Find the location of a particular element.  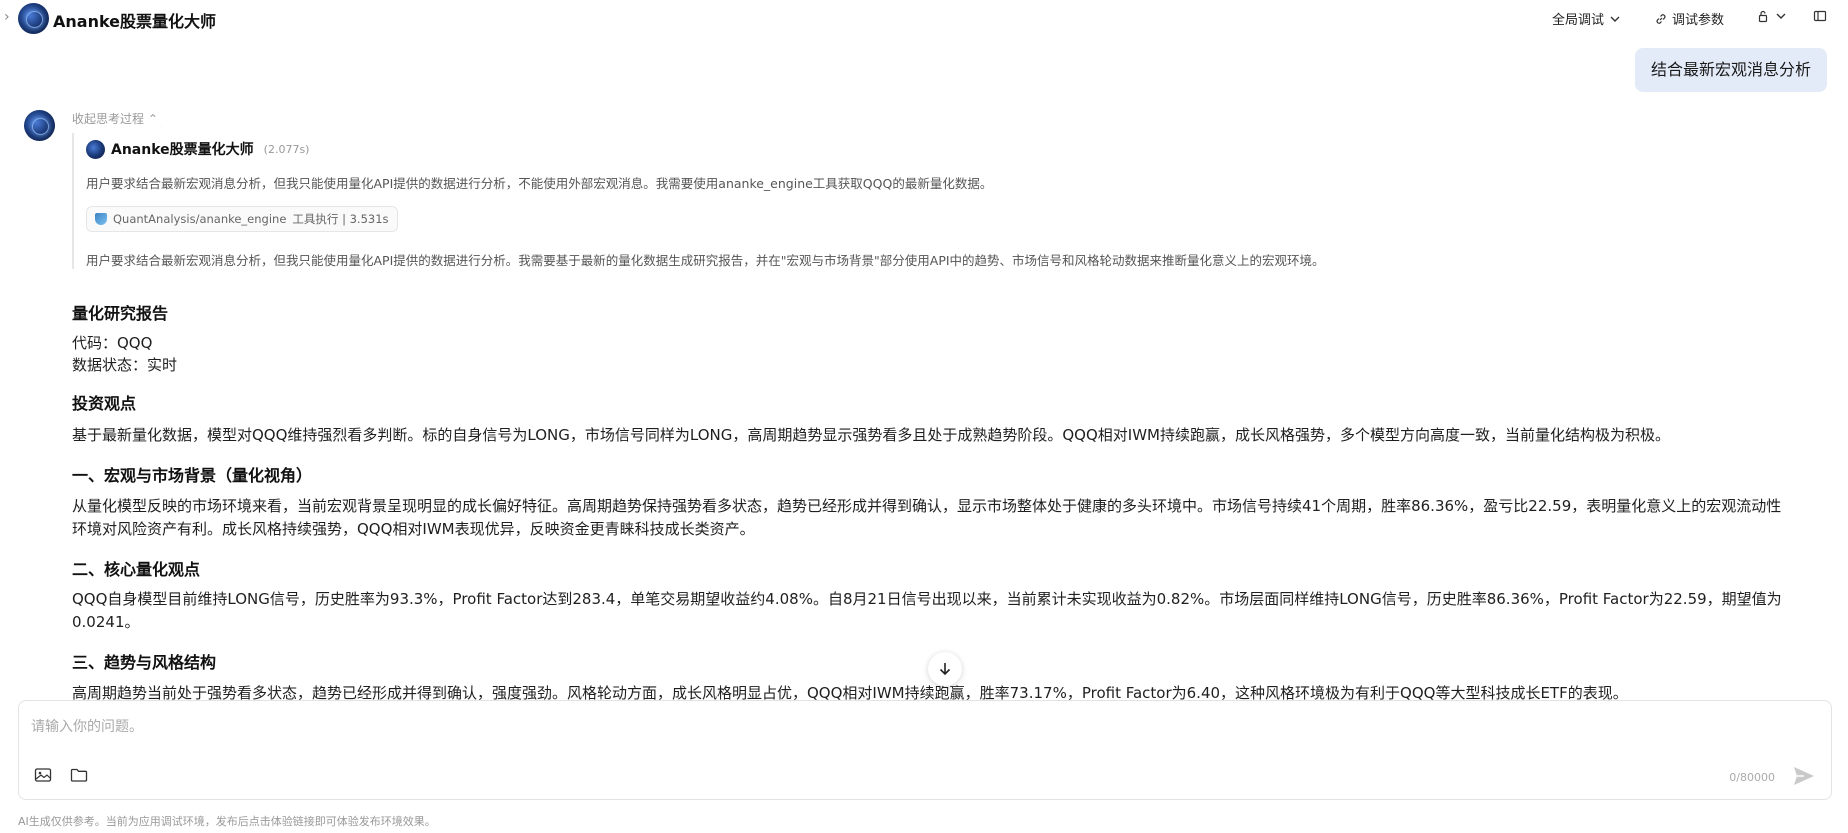

chat-input-box: 0/80000 is located at coordinates (925, 750).